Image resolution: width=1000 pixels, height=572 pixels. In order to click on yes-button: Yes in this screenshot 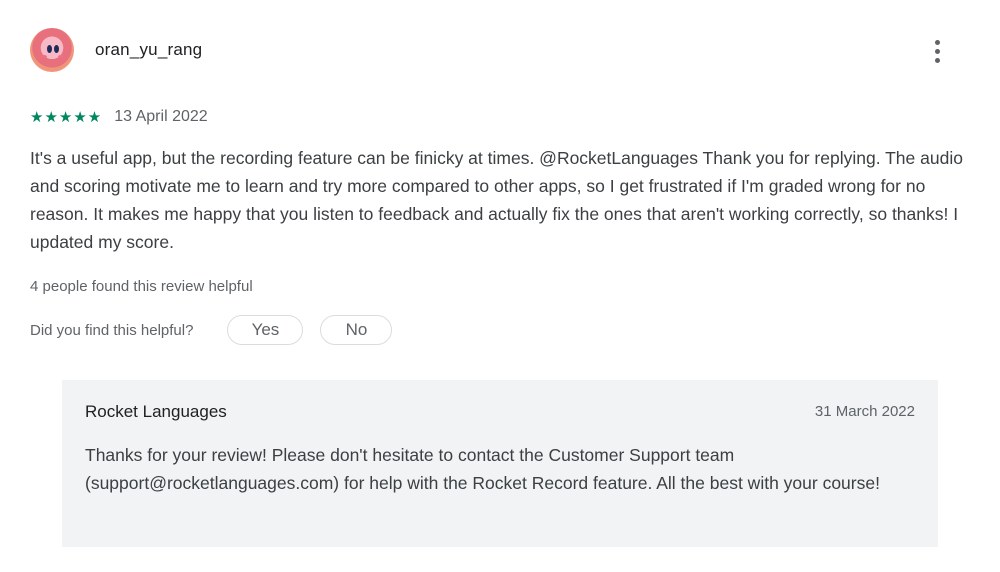, I will do `click(265, 330)`.